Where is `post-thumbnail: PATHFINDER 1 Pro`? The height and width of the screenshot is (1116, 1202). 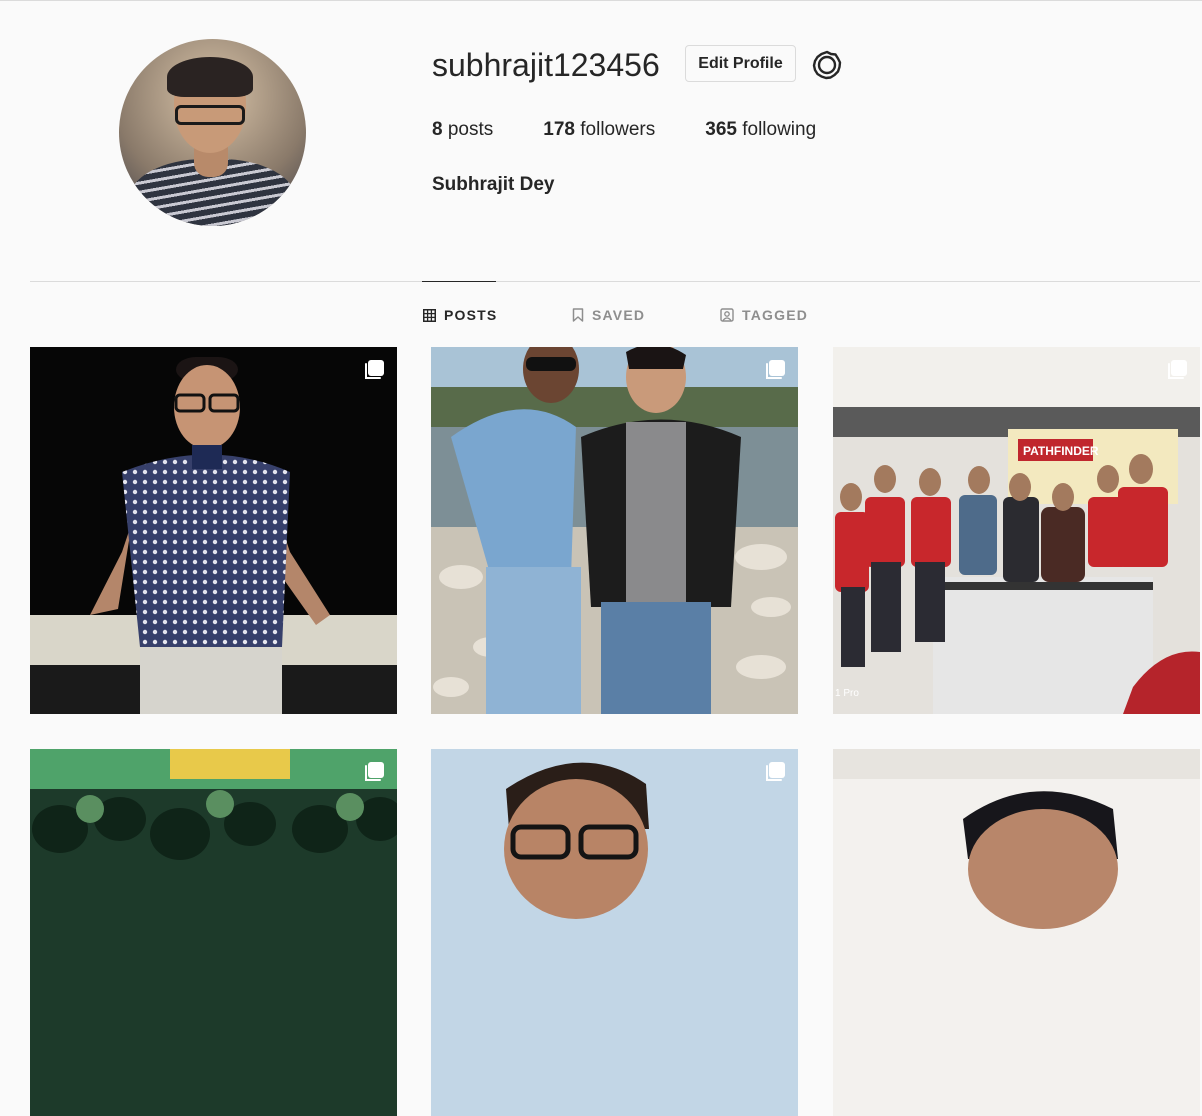 post-thumbnail: PATHFINDER 1 Pro is located at coordinates (1016, 530).